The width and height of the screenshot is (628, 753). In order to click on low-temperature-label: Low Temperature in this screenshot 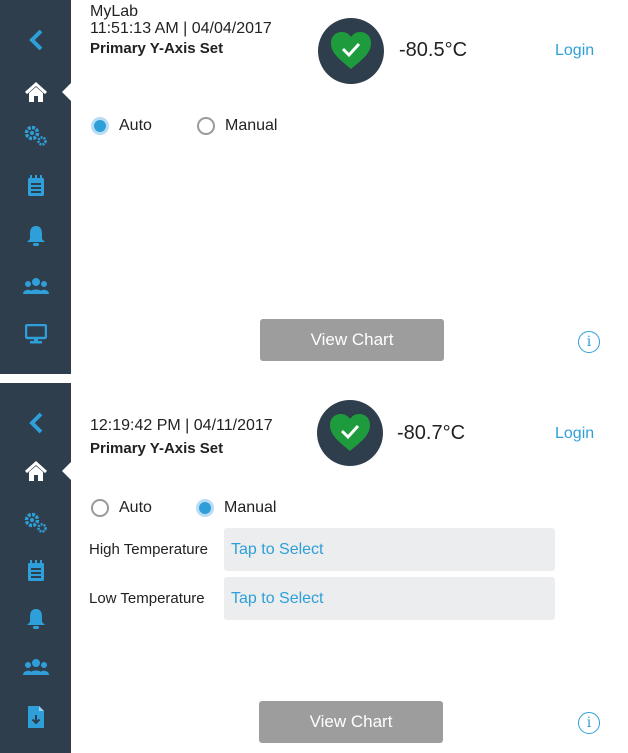, I will do `click(147, 598)`.